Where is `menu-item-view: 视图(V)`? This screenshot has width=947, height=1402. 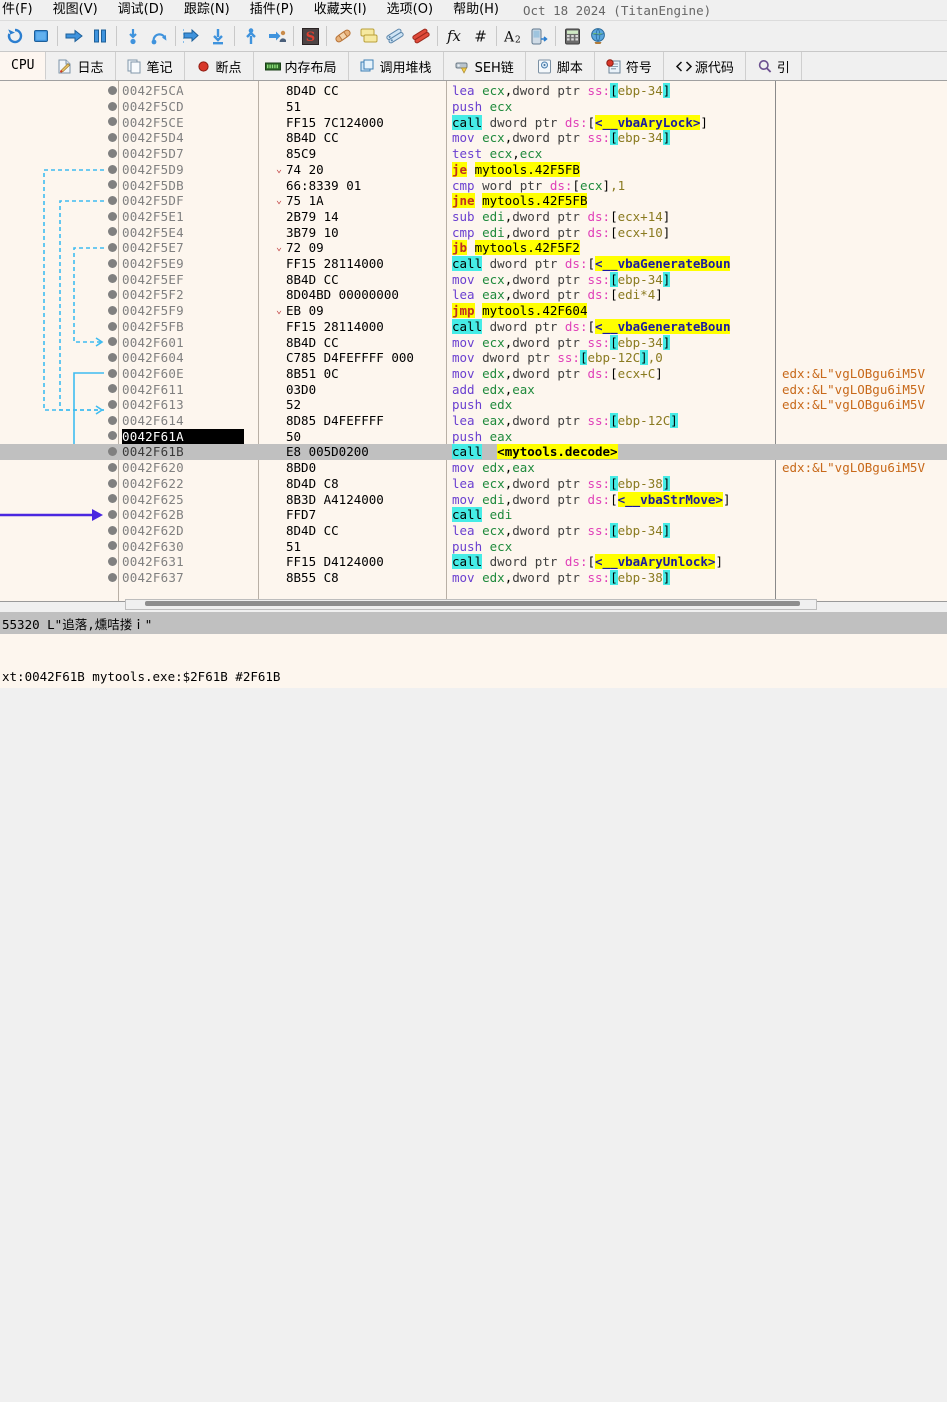 menu-item-view: 视图(V) is located at coordinates (75, 10).